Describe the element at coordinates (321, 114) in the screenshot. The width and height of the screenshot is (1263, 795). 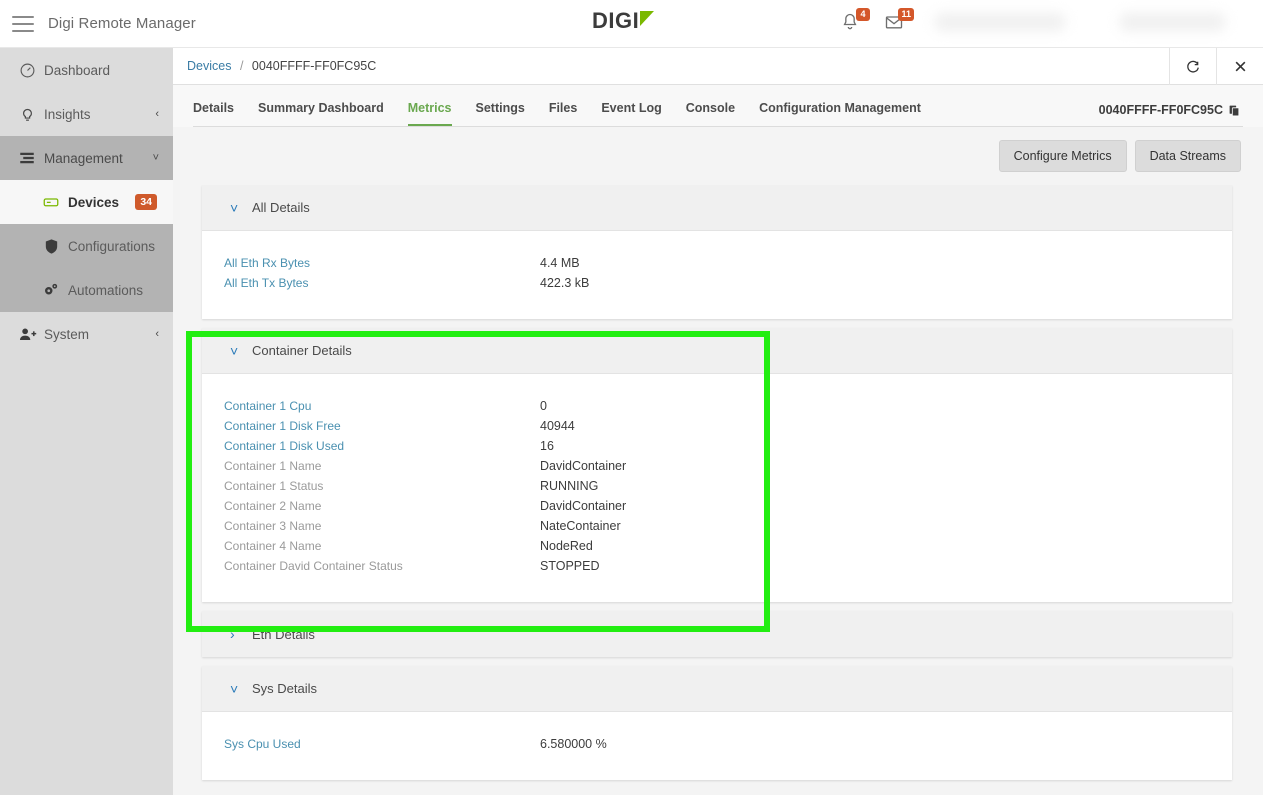
I see `tab-summary-dashboard: Summary Dashboard` at that location.